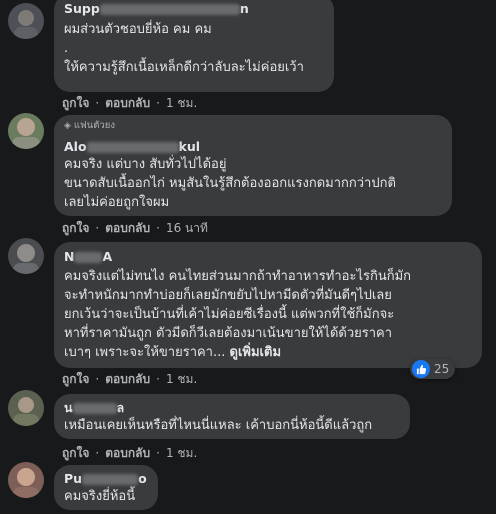  What do you see at coordinates (89, 125) in the screenshot?
I see `top-fan-badge: ◈ แฟนตัวยง` at bounding box center [89, 125].